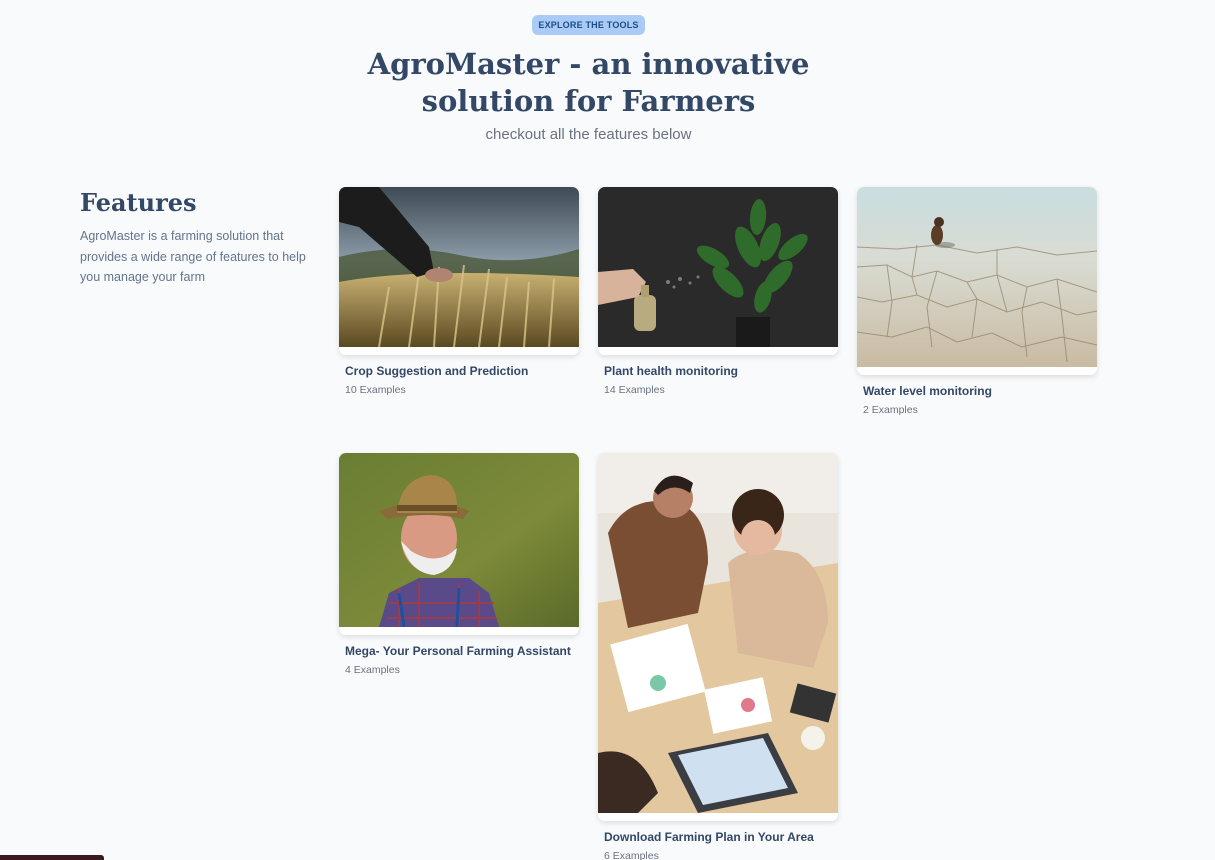 The width and height of the screenshot is (1215, 860). Describe the element at coordinates (588, 134) in the screenshot. I see `page-subtitle: checkout all the features below` at that location.